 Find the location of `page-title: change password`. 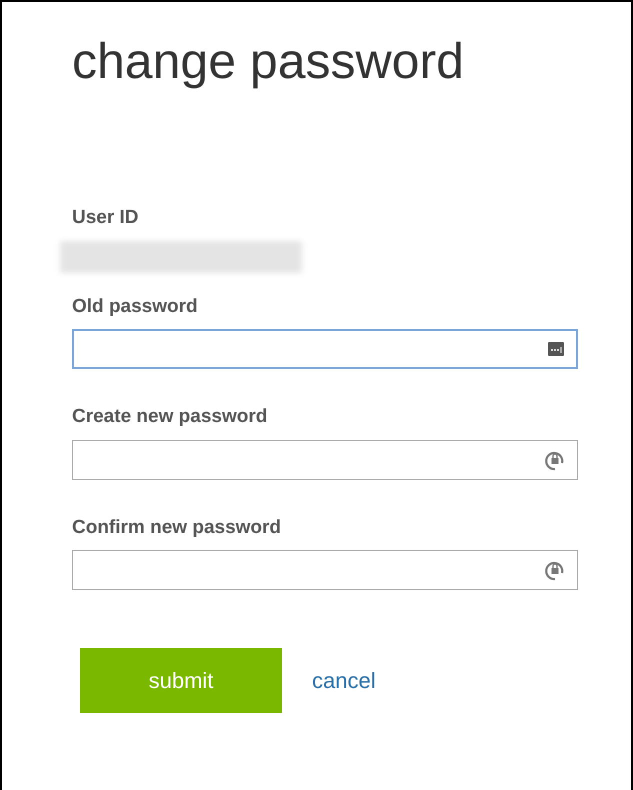

page-title: change password is located at coordinates (268, 61).